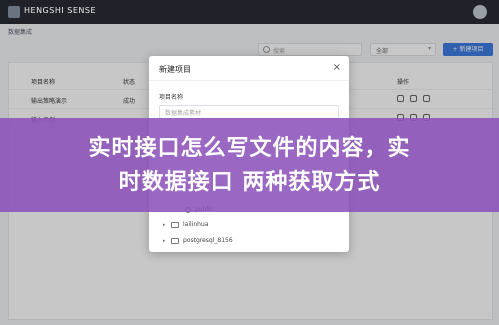  Describe the element at coordinates (208, 240) in the screenshot. I see `tree-node-postgresql: postgresql_8156` at that location.